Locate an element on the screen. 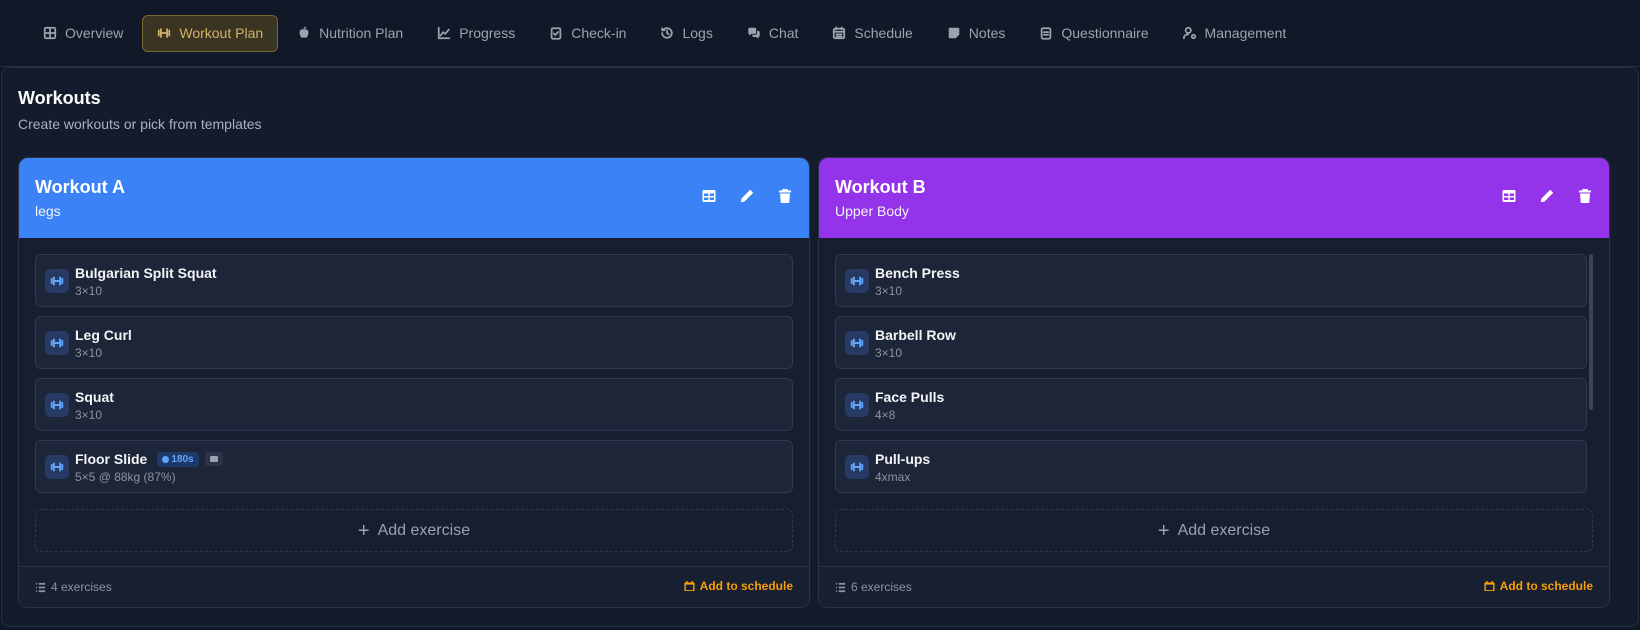 The height and width of the screenshot is (630, 1640). grid-icon is located at coordinates (50, 33).